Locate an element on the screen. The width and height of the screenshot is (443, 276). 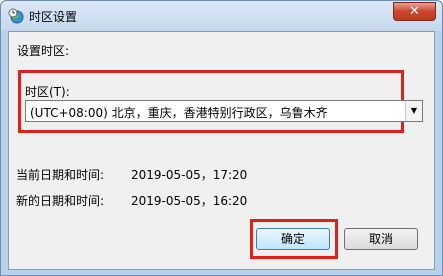
close-icon: ✕ is located at coordinates (414, 11).